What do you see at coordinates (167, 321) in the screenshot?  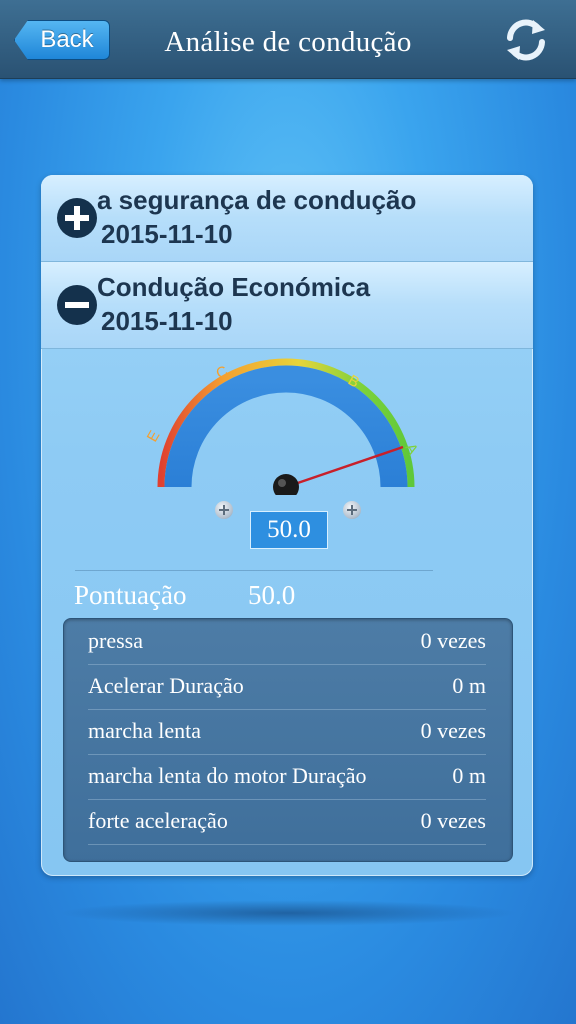 I see `section-economy-date: 2015-11-10` at bounding box center [167, 321].